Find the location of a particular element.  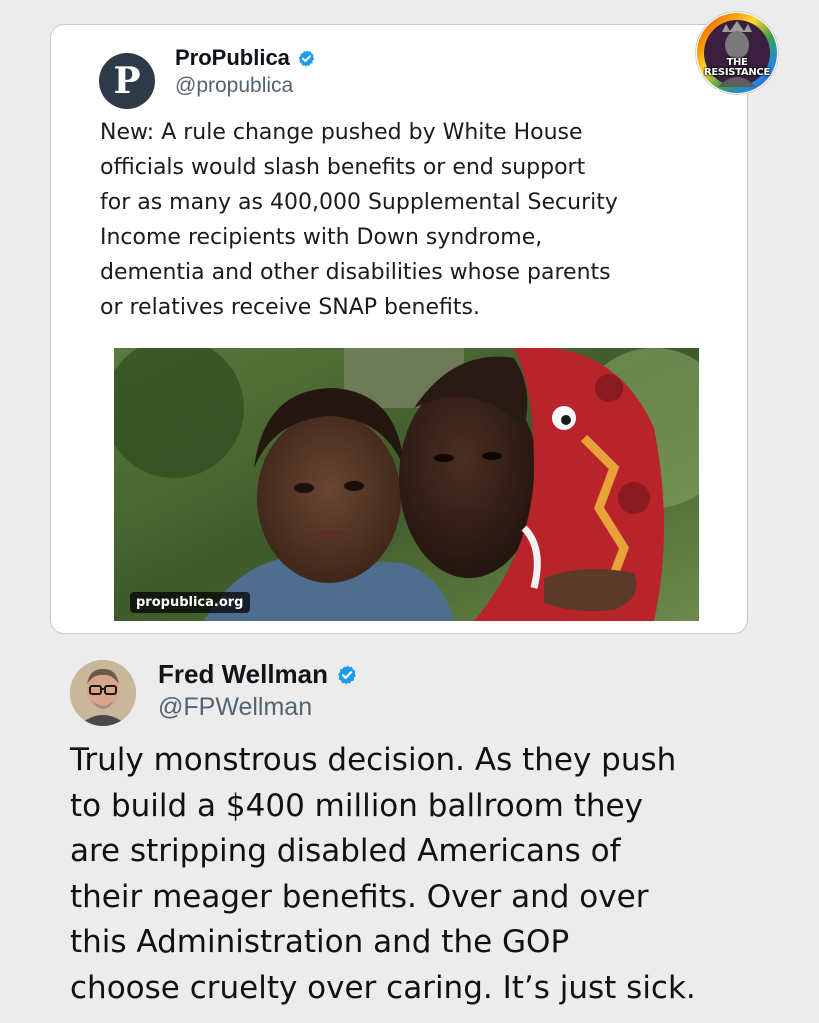

quoted-author-name: ProPublica is located at coordinates (245, 58).